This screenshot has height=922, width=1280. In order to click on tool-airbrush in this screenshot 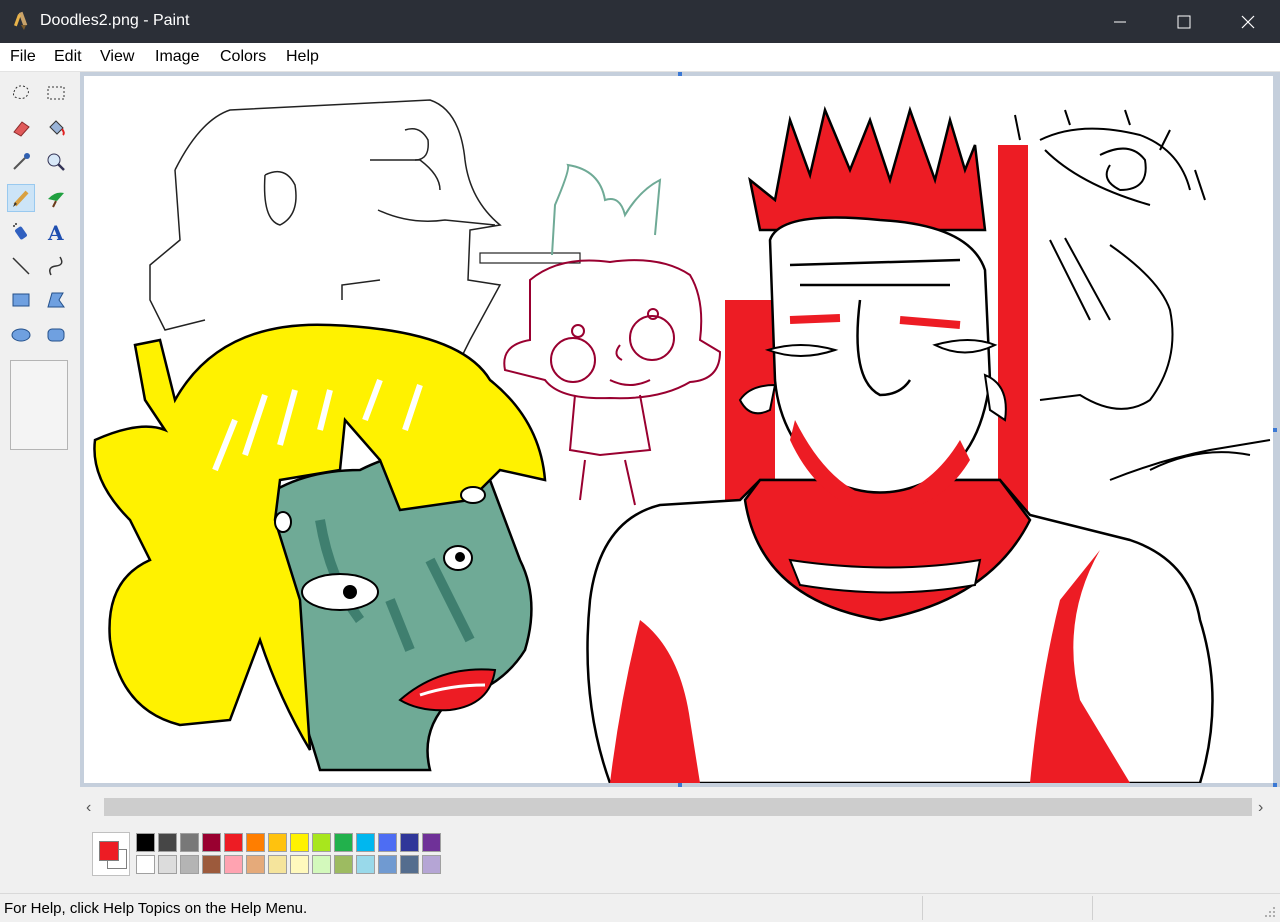, I will do `click(21, 232)`.